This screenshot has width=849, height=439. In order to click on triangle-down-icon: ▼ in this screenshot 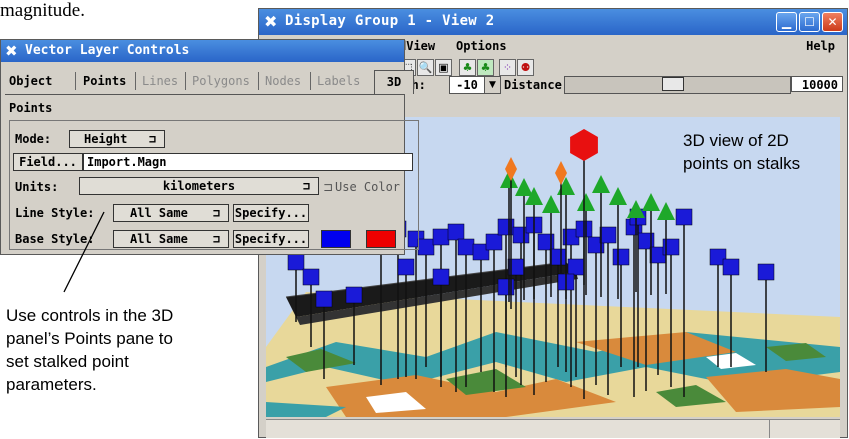, I will do `click(492, 85)`.